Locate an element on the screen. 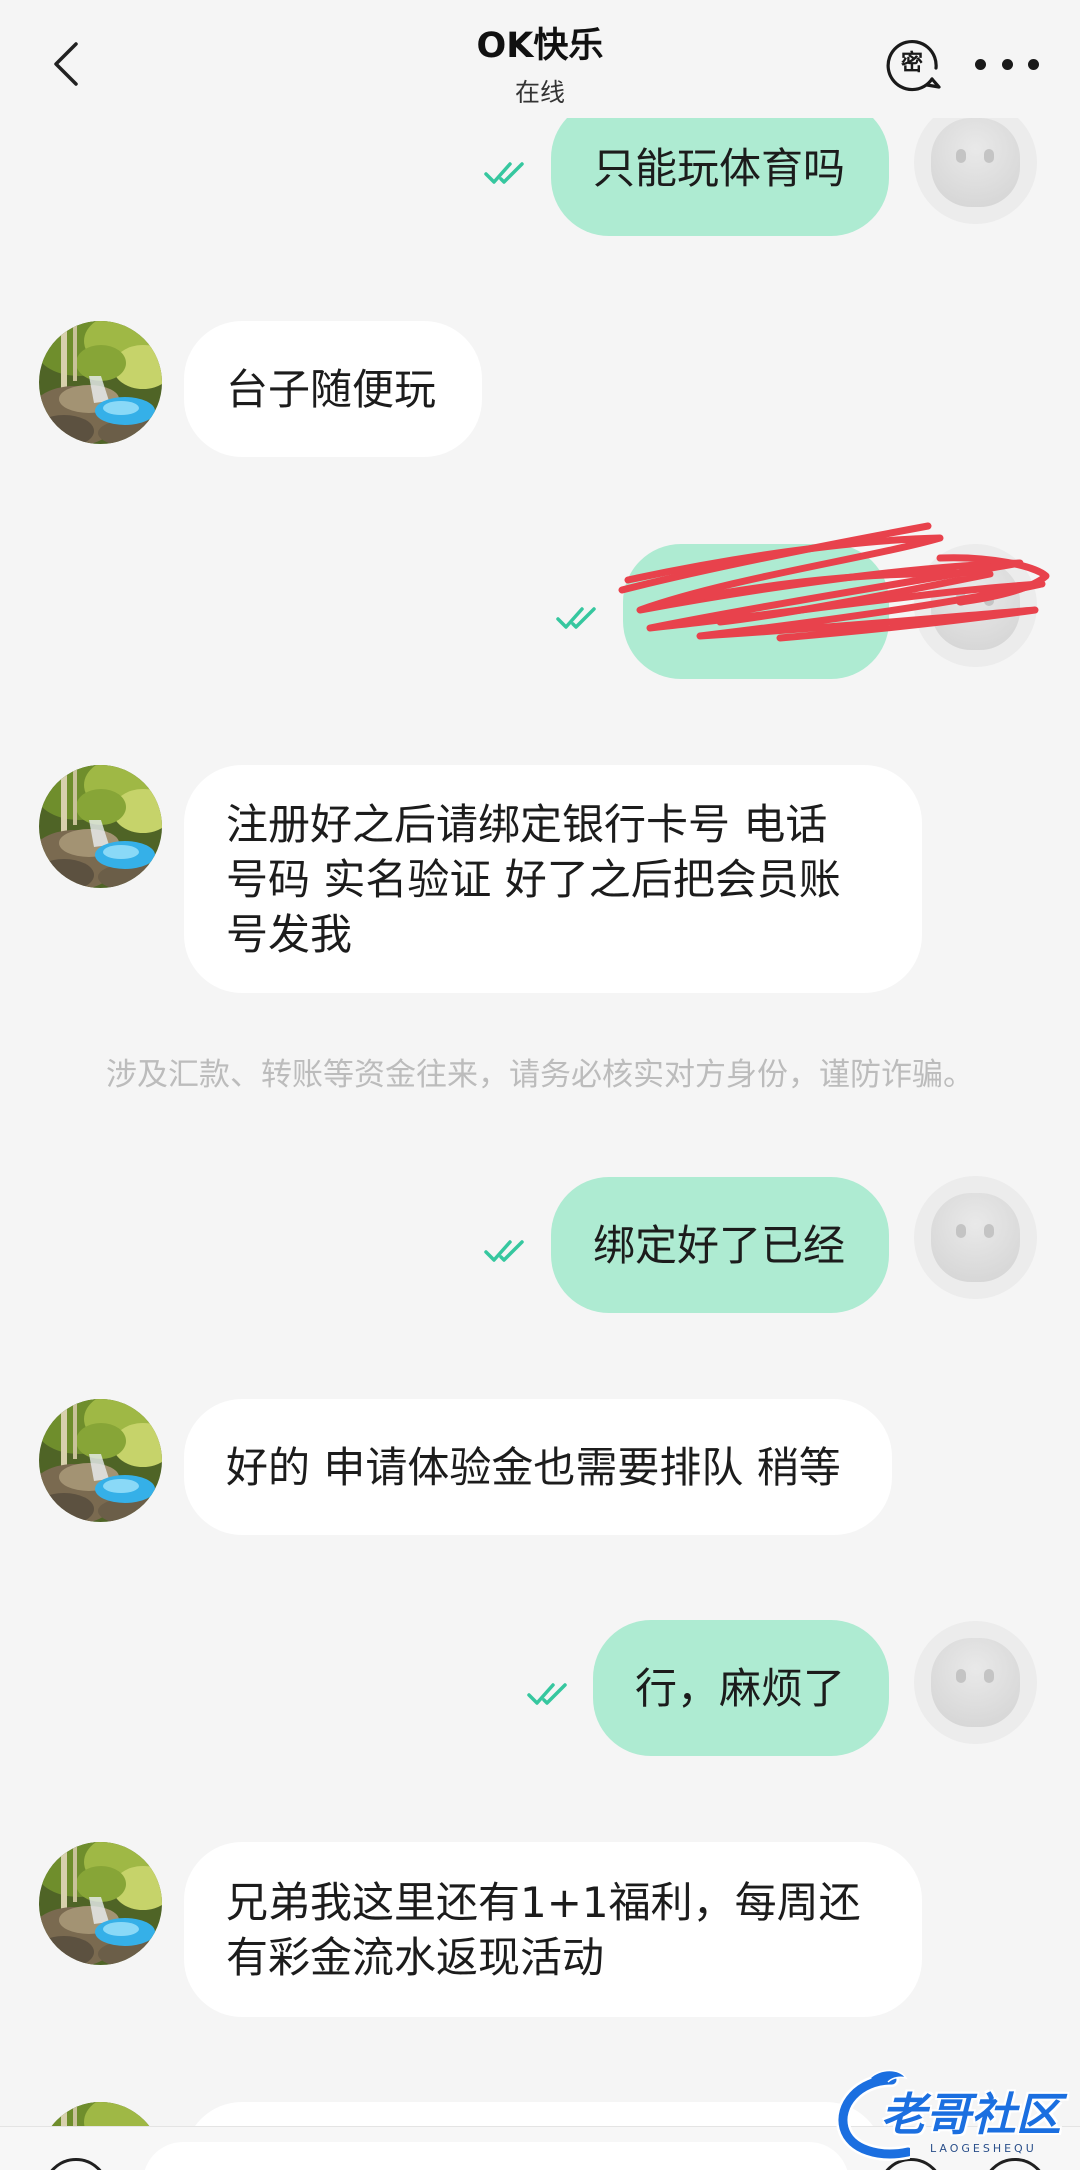 The image size is (1080, 2170). chat-header: OK快乐 在线 密 is located at coordinates (540, 59).